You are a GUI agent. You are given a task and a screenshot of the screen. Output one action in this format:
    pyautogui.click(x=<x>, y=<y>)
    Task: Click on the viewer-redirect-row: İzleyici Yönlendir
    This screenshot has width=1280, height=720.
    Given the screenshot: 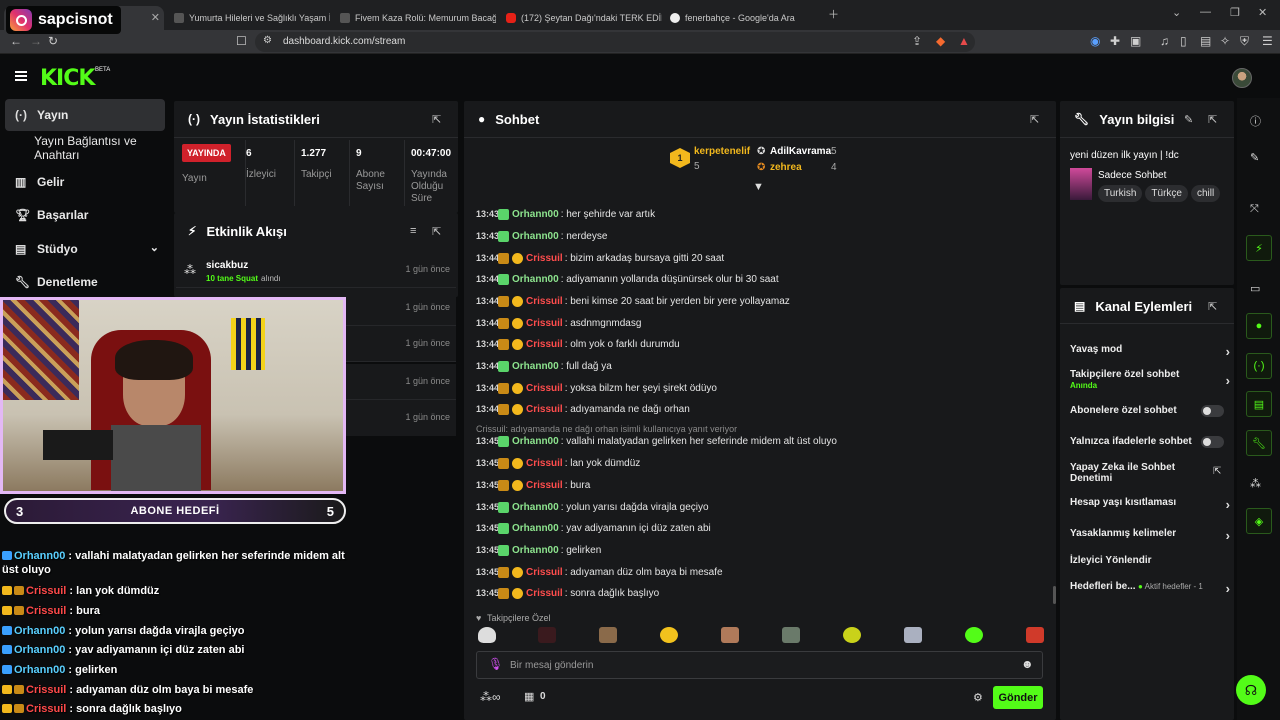 What is the action you would take?
    pyautogui.click(x=1150, y=560)
    